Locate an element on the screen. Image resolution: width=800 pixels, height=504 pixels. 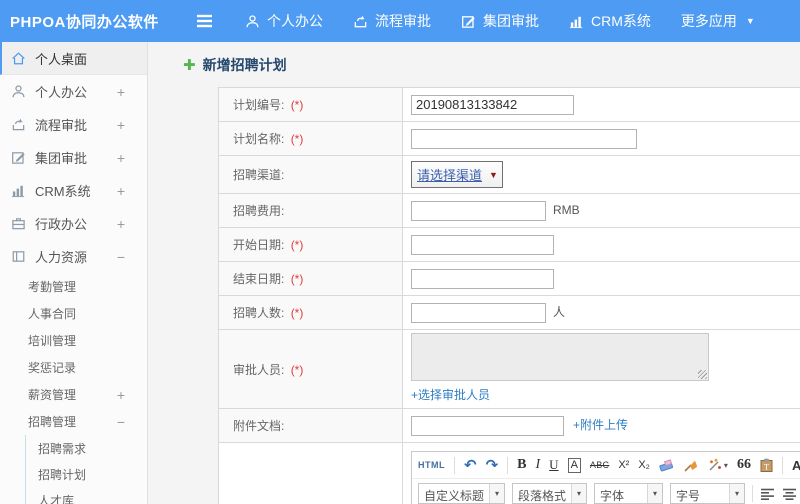
subscript-button: X₂ is located at coordinates (644, 465).